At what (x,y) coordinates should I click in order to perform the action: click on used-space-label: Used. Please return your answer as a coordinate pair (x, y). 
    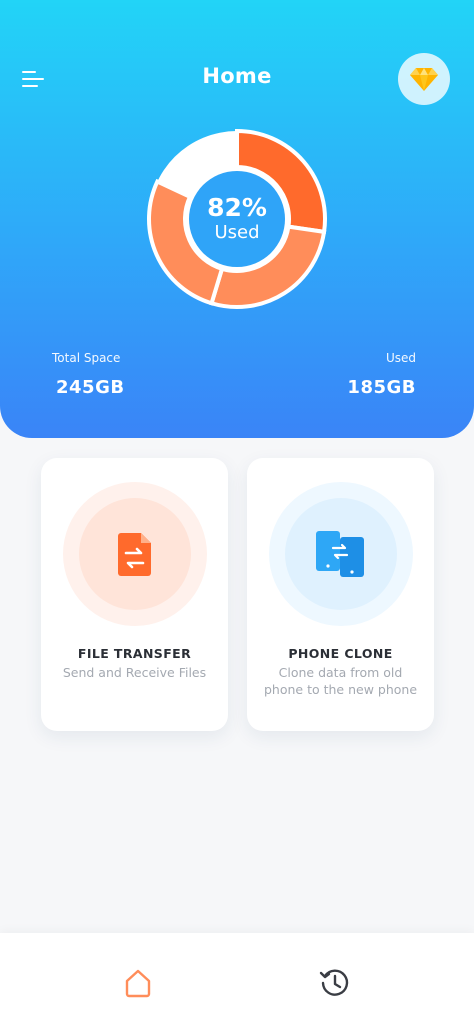
    Looking at the image, I should click on (400, 358).